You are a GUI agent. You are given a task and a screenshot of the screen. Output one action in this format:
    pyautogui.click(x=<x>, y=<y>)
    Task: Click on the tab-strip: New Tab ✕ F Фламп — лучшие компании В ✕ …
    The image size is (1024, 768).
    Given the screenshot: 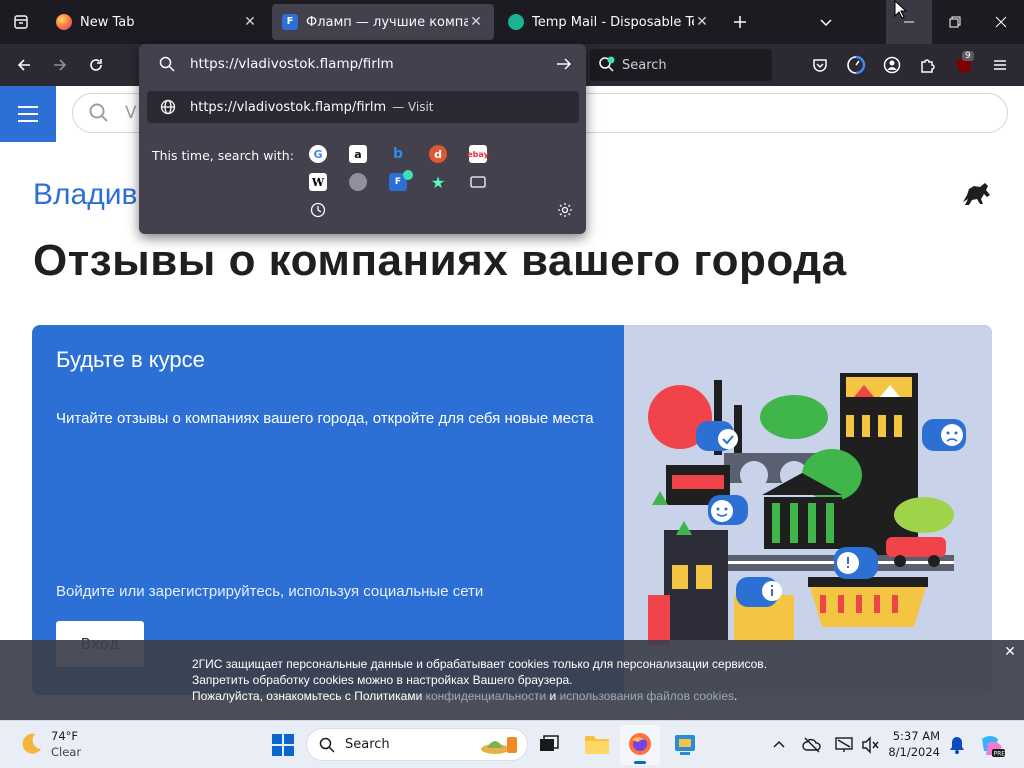 What is the action you would take?
    pyautogui.click(x=512, y=22)
    